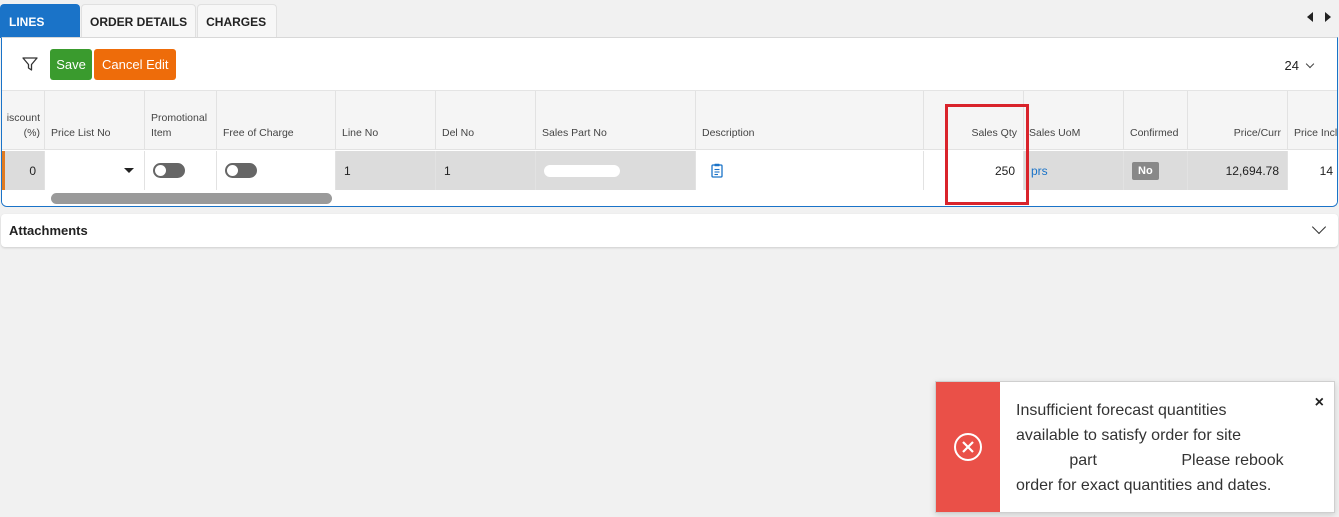  Describe the element at coordinates (276, 170) in the screenshot. I see `cell-free-of-charge` at that location.